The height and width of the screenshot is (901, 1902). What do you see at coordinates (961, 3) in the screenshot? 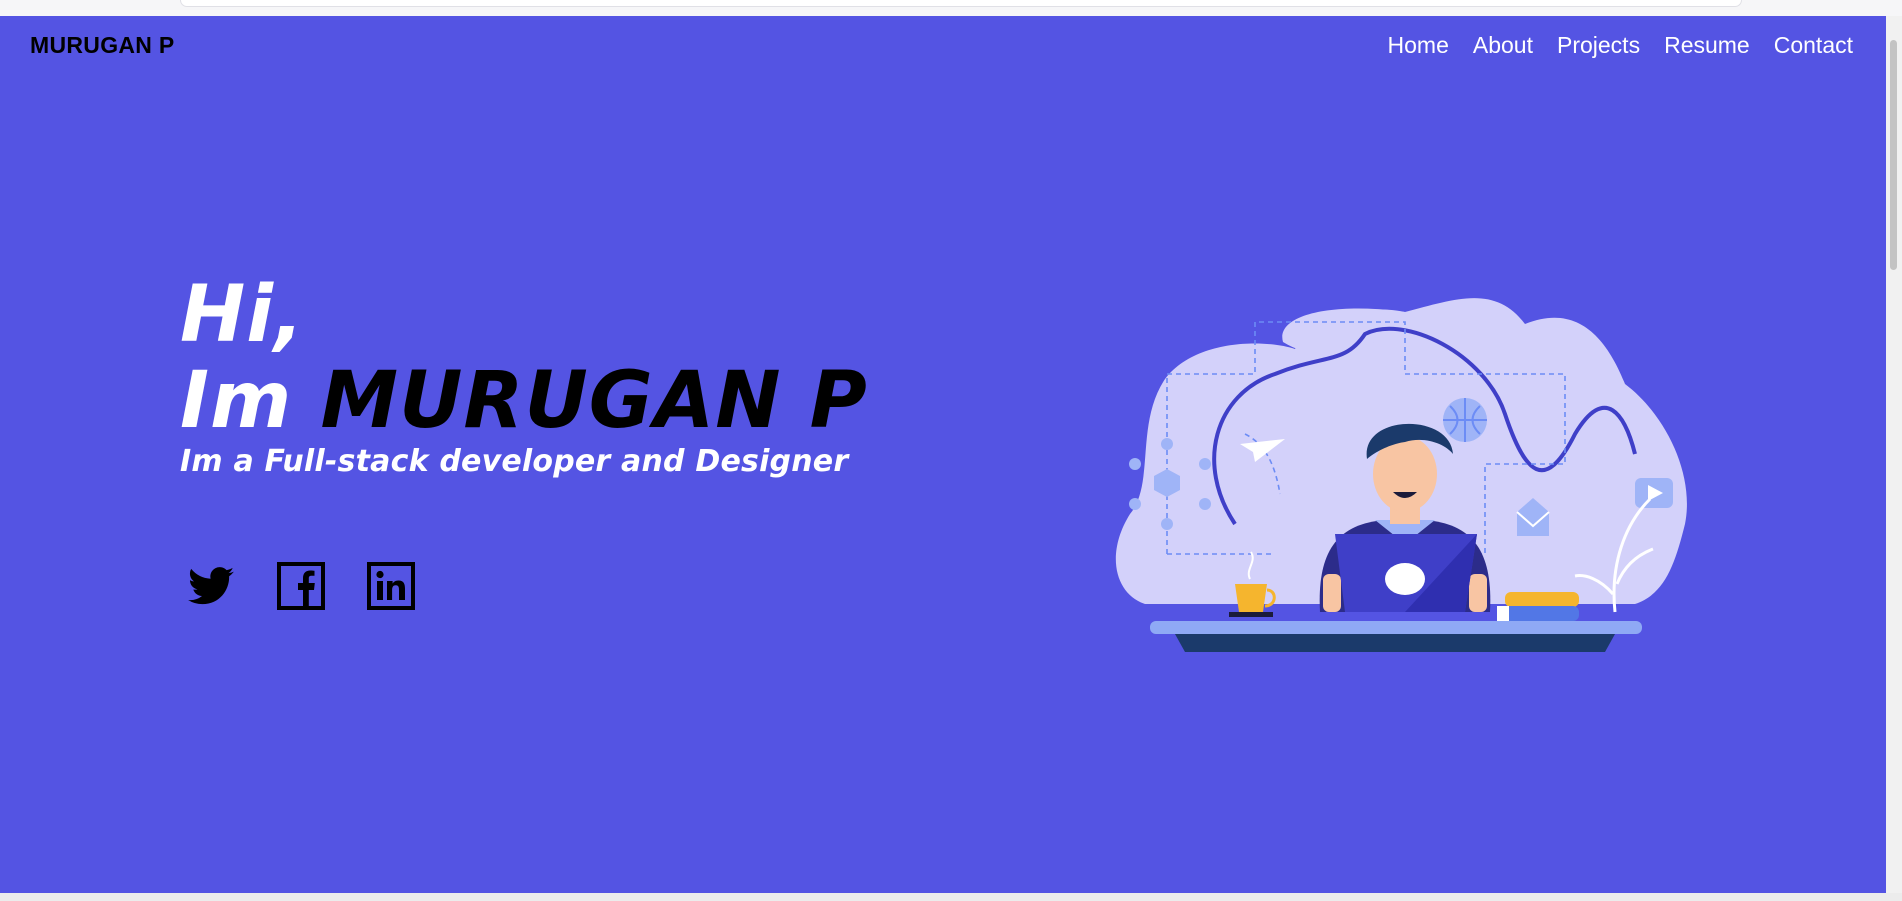
I see `browser-address-bar-edge` at bounding box center [961, 3].